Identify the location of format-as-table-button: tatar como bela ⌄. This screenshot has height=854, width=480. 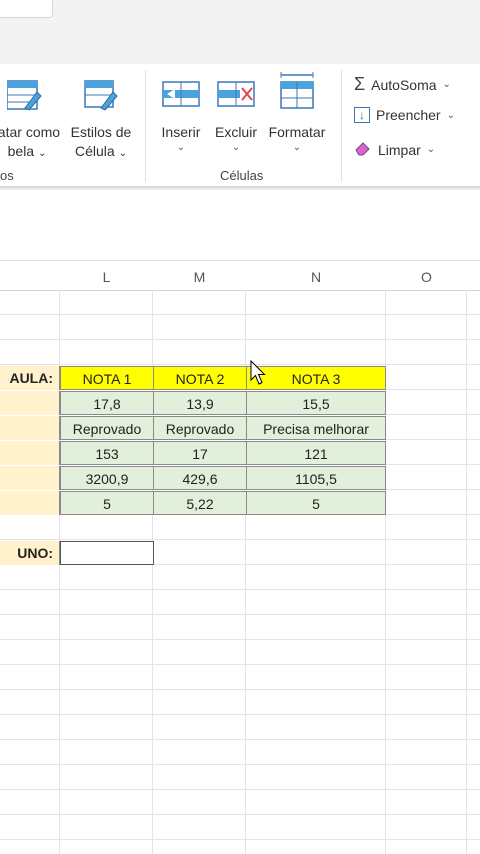
(31, 120).